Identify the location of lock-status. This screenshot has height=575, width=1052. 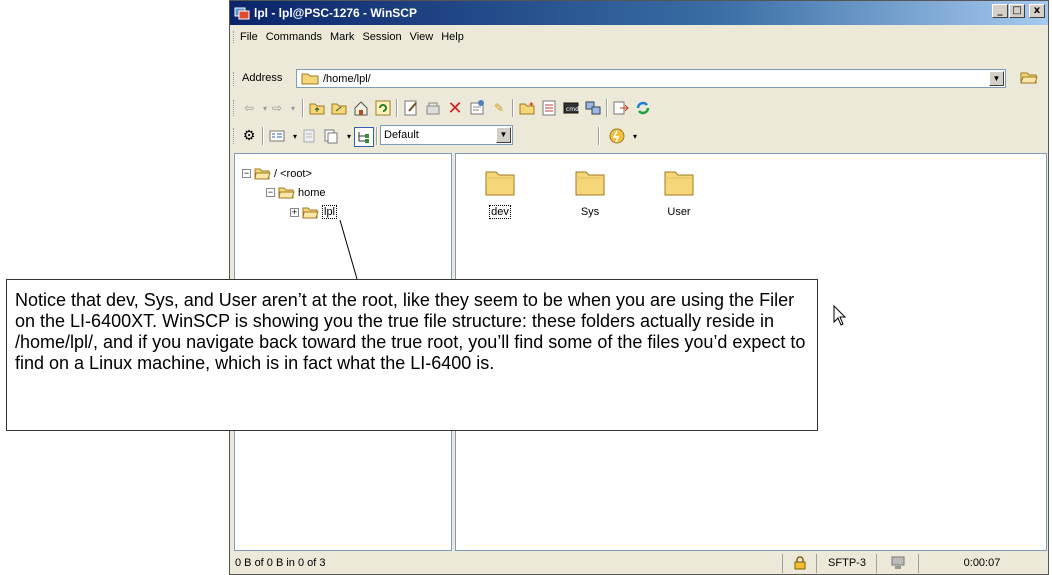
(799, 563).